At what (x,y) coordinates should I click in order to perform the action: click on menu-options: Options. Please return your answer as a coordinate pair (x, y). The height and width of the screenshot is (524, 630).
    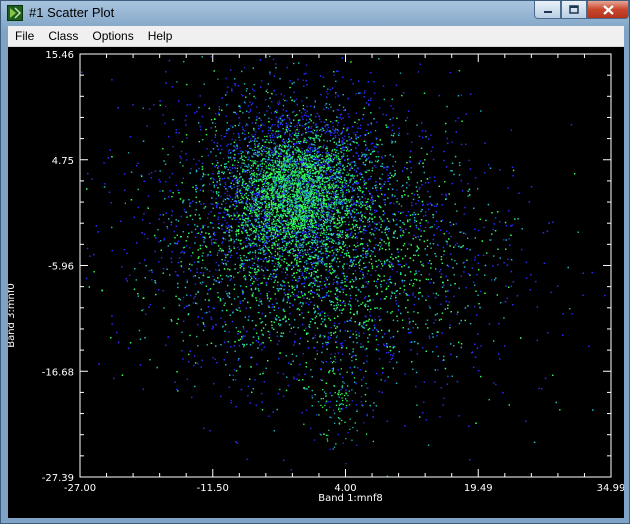
    Looking at the image, I should click on (112, 36).